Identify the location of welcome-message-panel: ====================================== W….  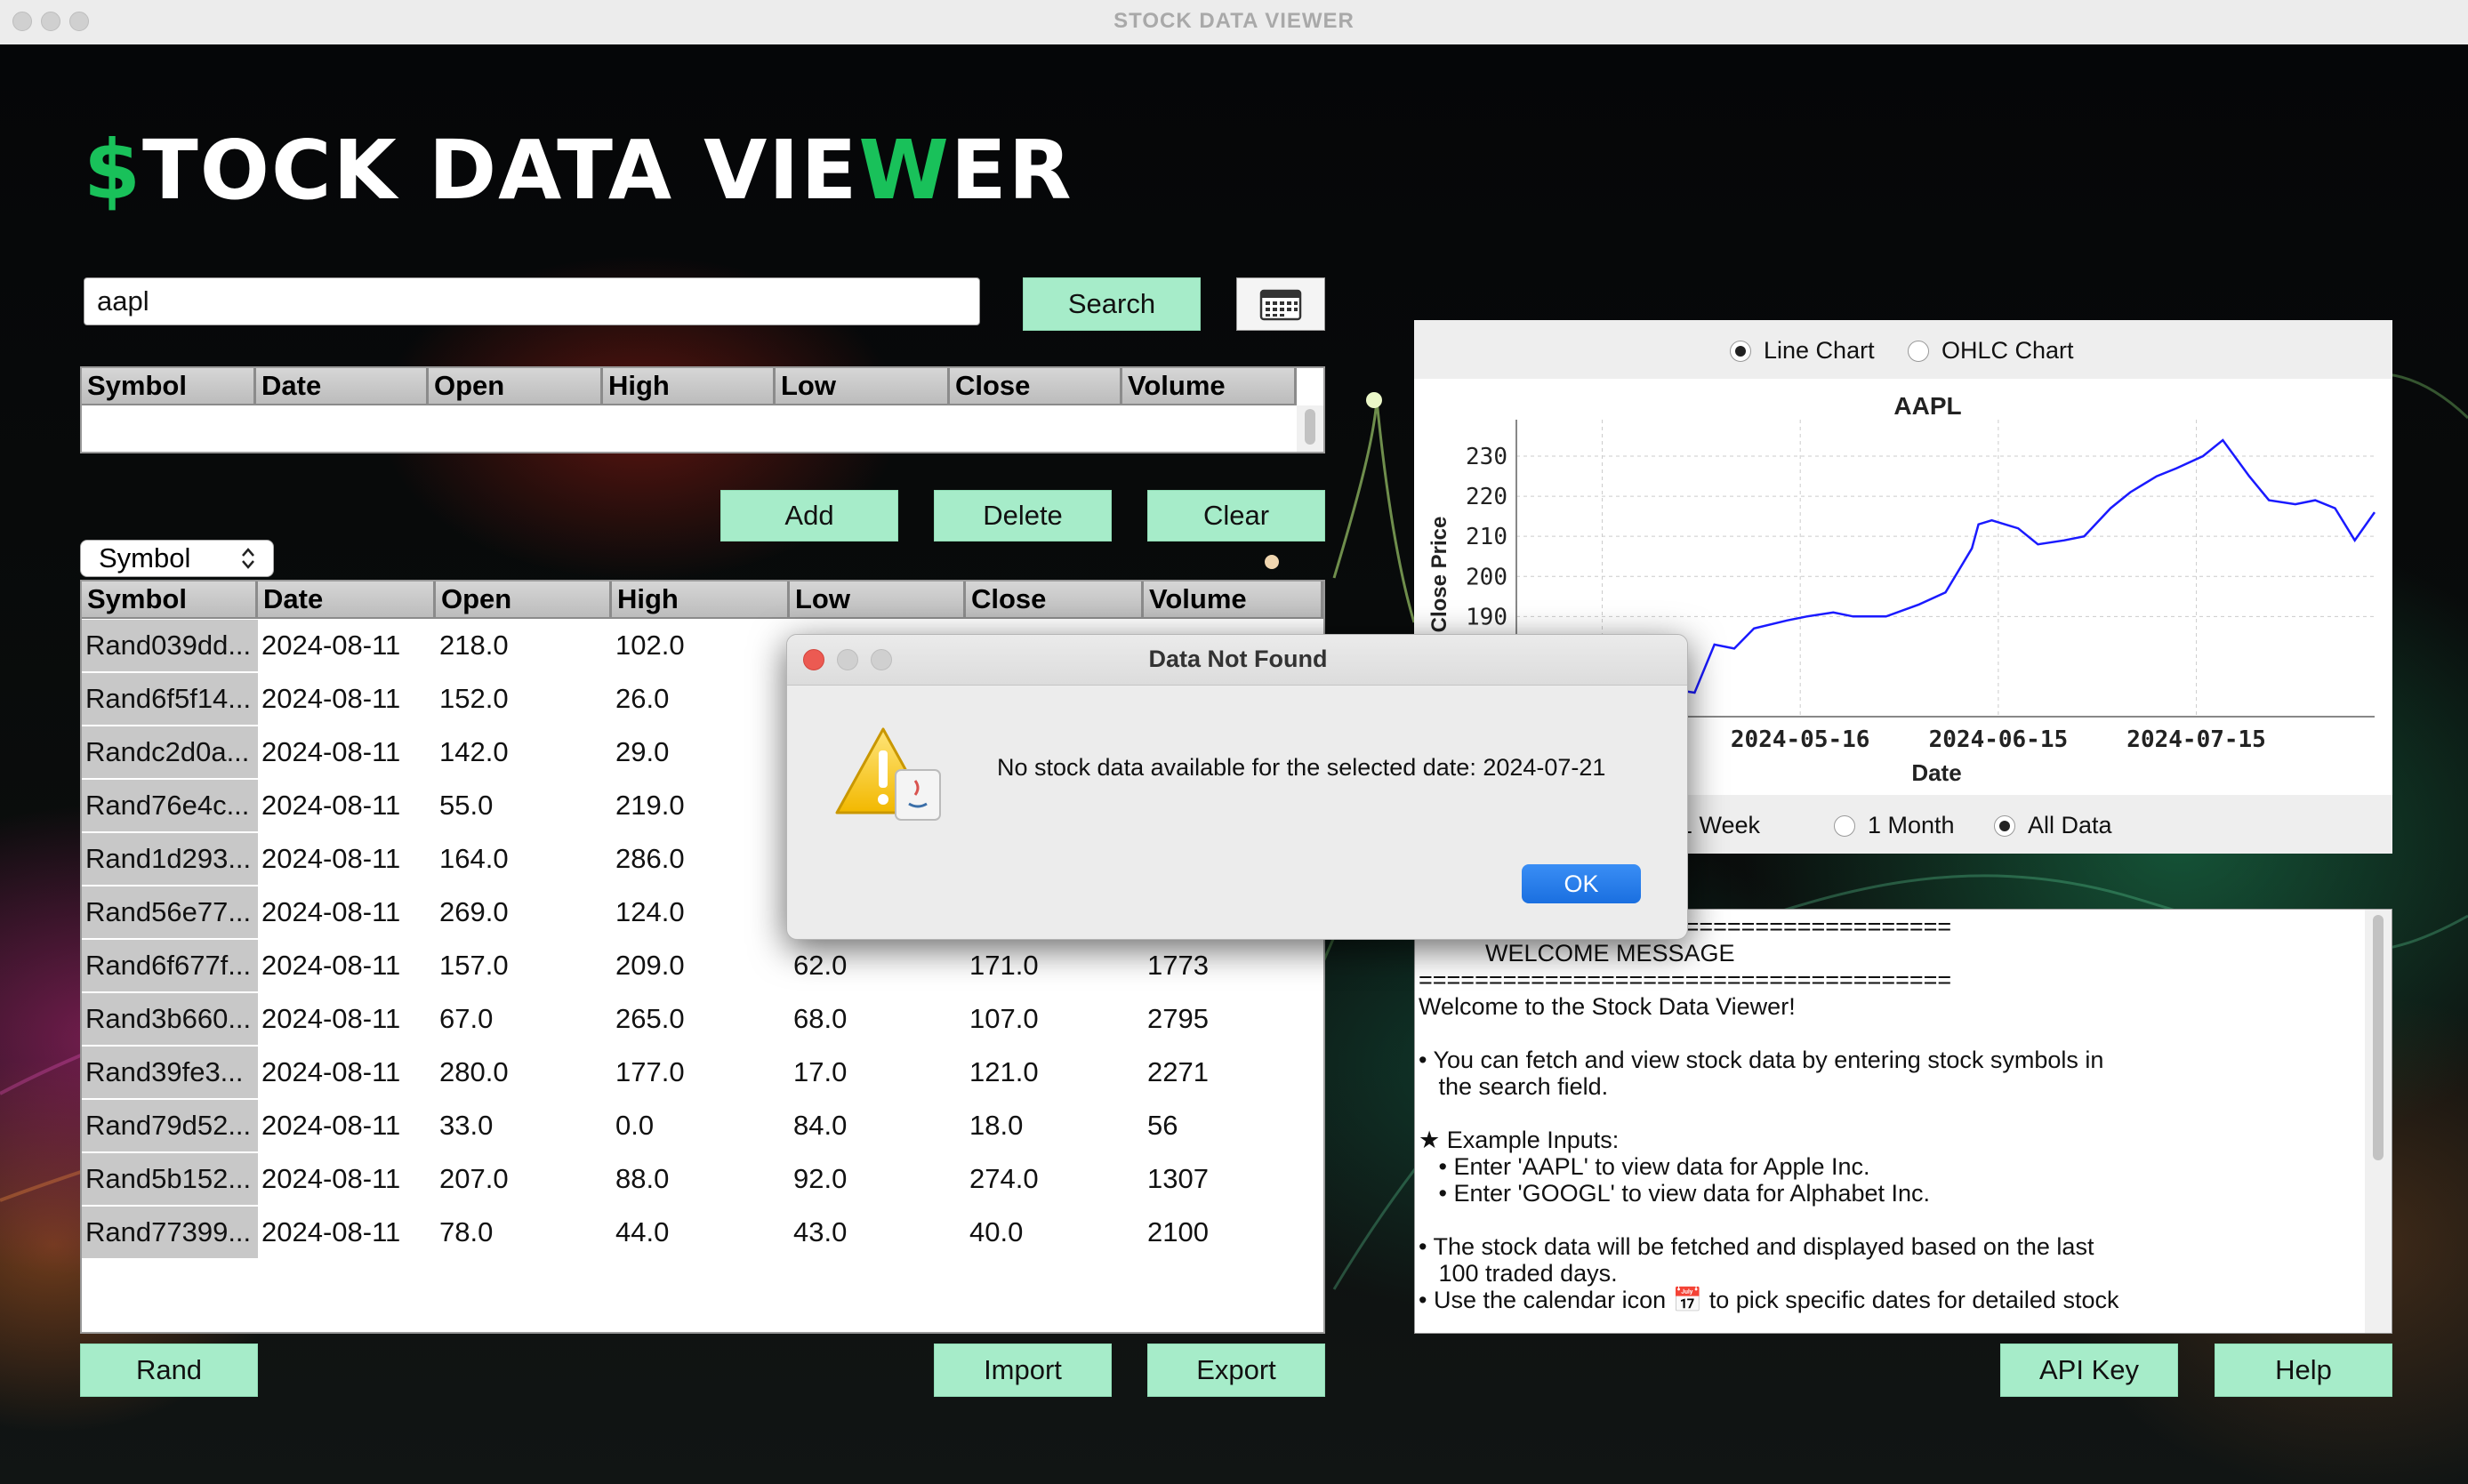
(1903, 1121).